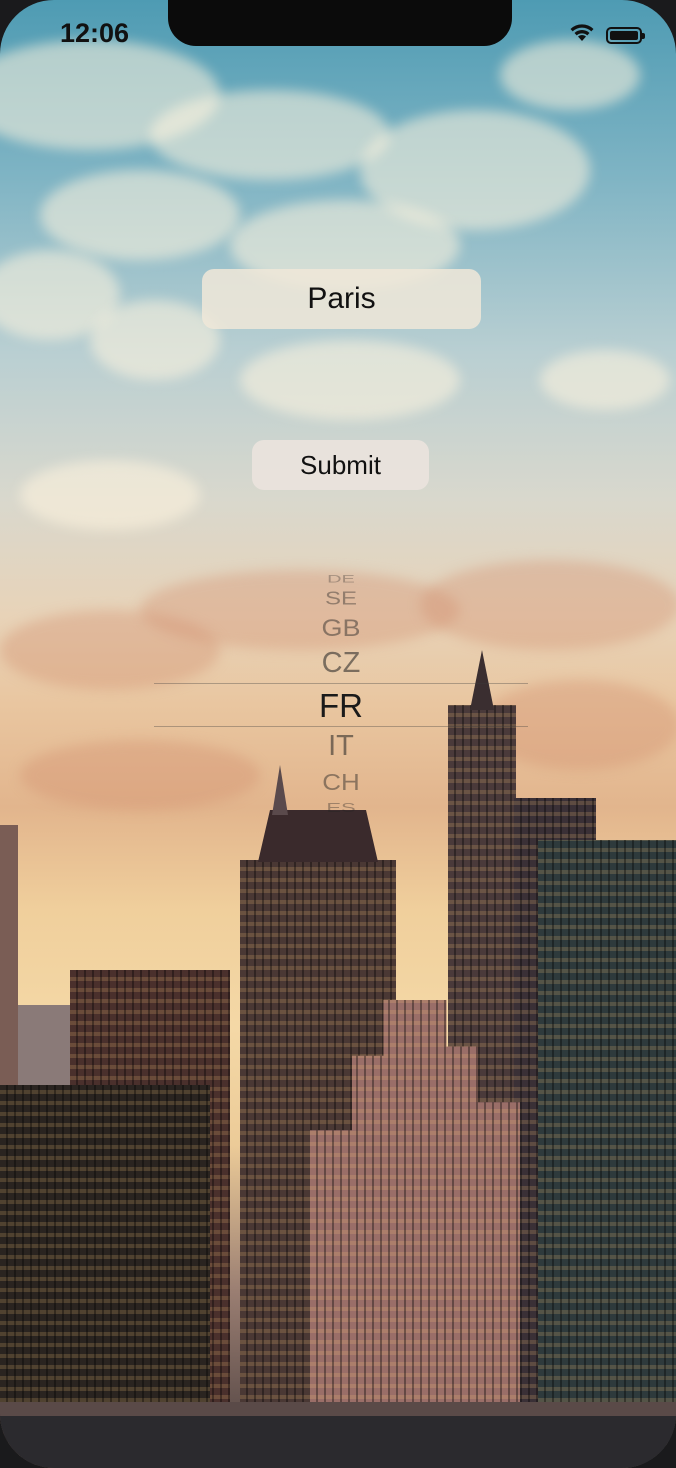  What do you see at coordinates (341, 663) in the screenshot?
I see `picker-item: CZ` at bounding box center [341, 663].